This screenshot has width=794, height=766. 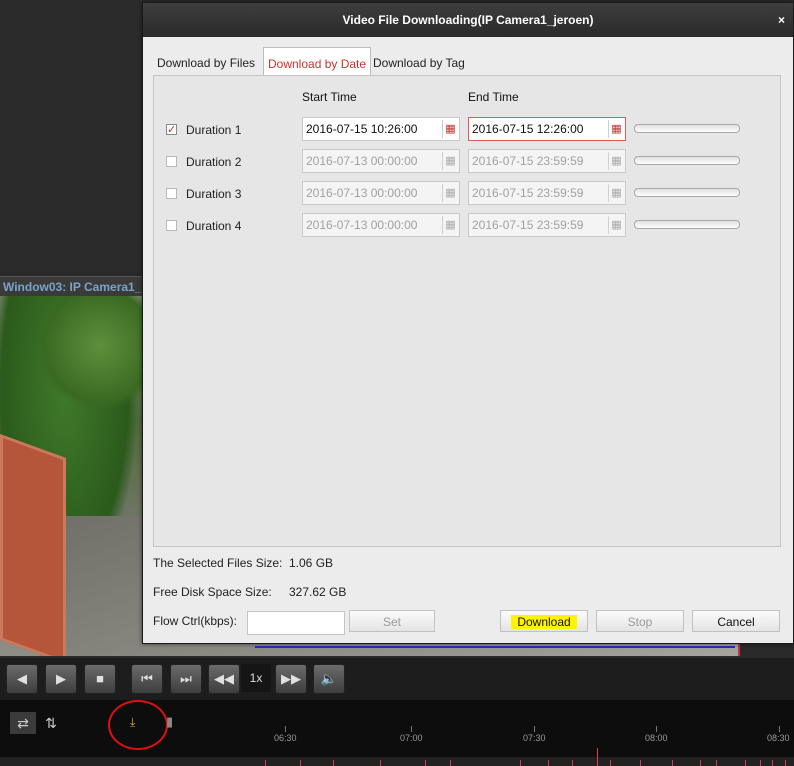 I want to click on audio-button: 🔈, so click(x=329, y=679).